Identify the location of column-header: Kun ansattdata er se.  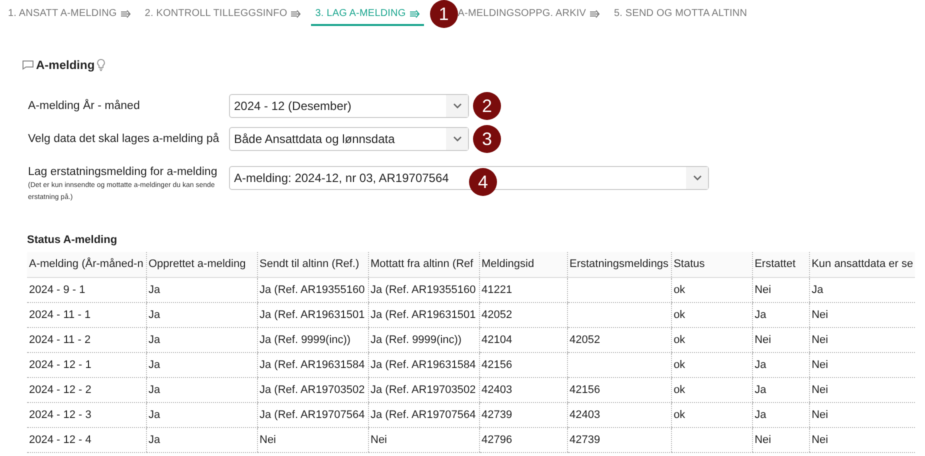
(862, 264).